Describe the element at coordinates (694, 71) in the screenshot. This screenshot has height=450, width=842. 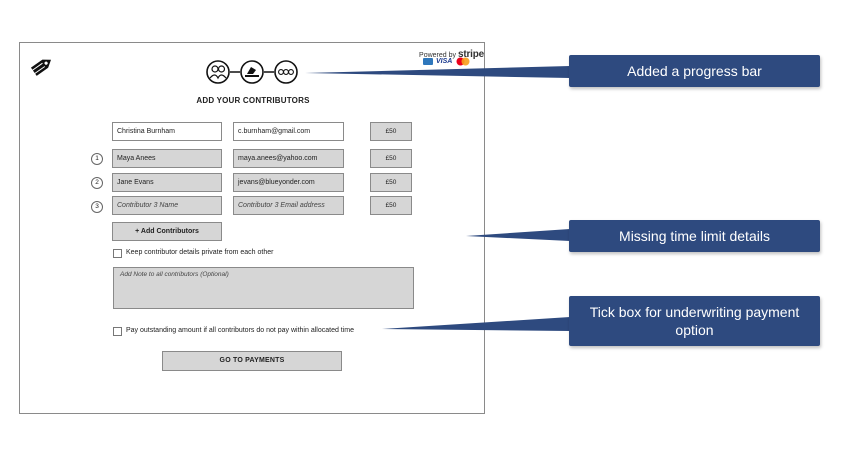
I see `callout-progress: Added a progress bar` at that location.